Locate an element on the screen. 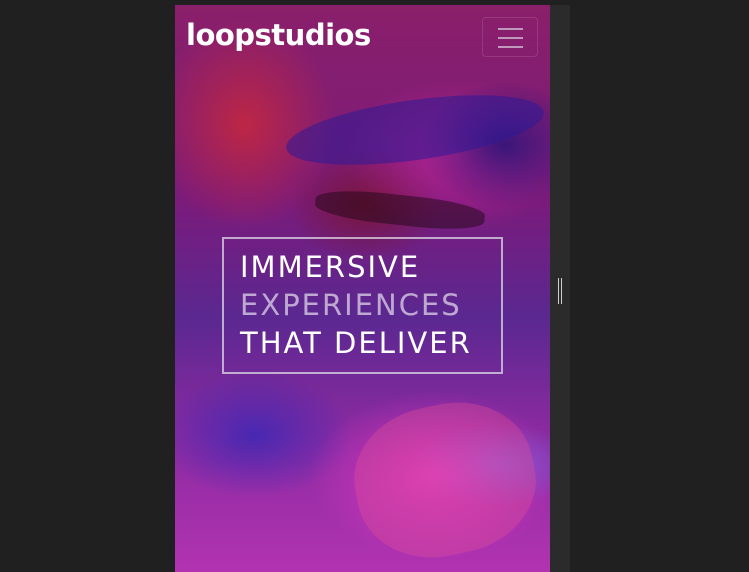 Image resolution: width=749 pixels, height=572 pixels. navbar: loopstudios is located at coordinates (362, 35).